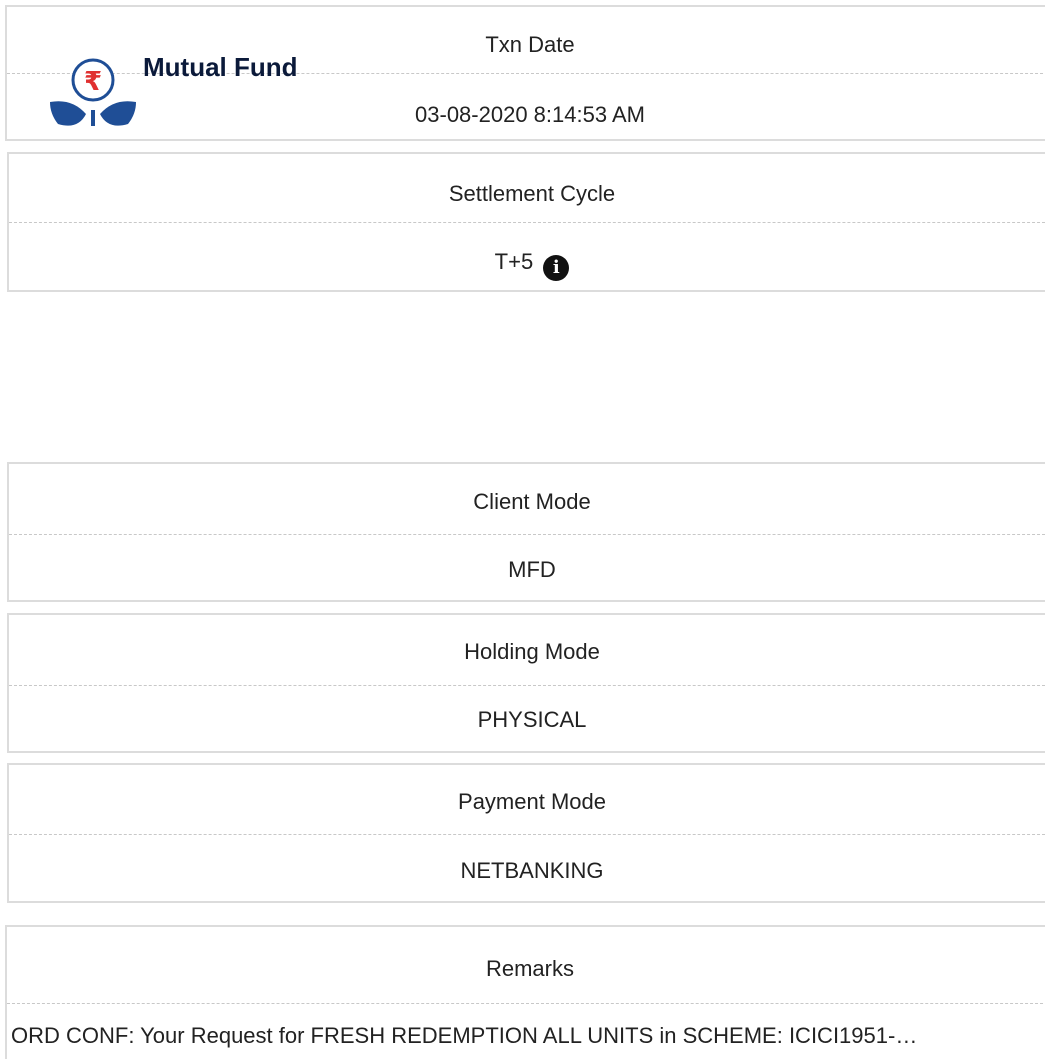  I want to click on client-mode-label: Client Mode, so click(532, 501).